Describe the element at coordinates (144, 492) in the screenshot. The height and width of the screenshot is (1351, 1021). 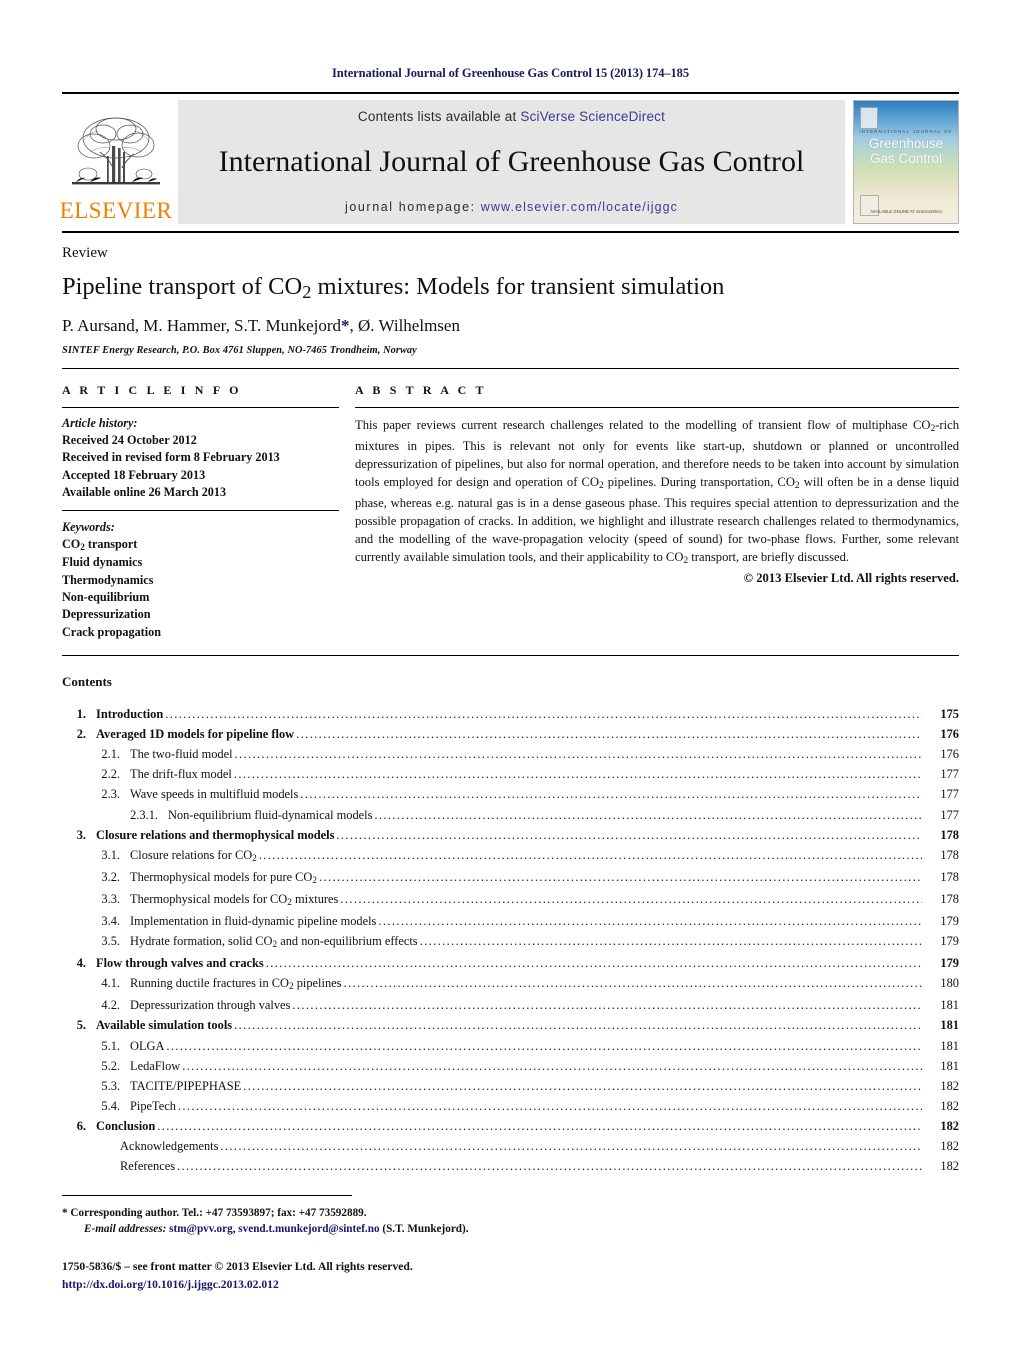
I see `history-available-online: Available online 26 March 2013` at that location.